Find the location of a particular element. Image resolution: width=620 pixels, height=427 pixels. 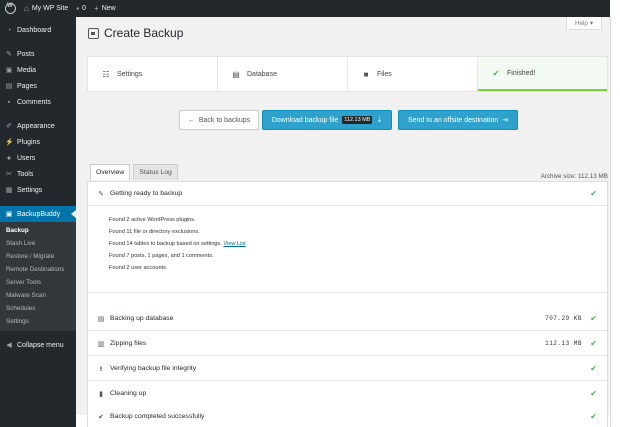

sliders-icon: ☷ is located at coordinates (106, 74).